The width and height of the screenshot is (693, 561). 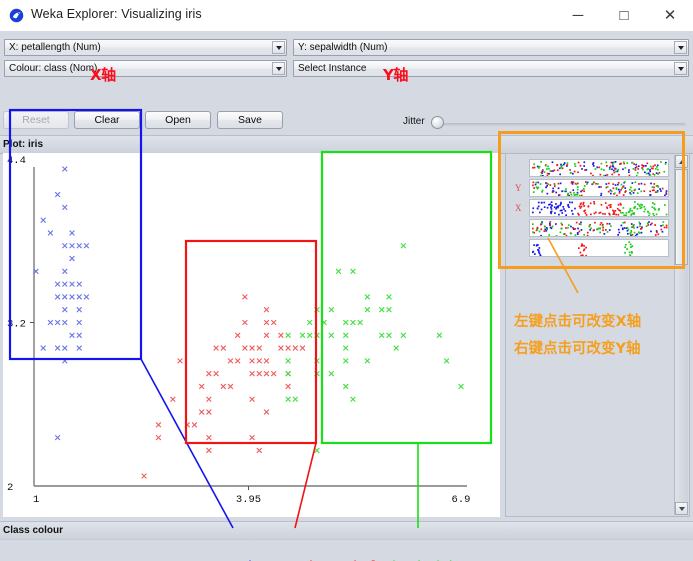 I want to click on minimize-button: ─, so click(x=578, y=15).